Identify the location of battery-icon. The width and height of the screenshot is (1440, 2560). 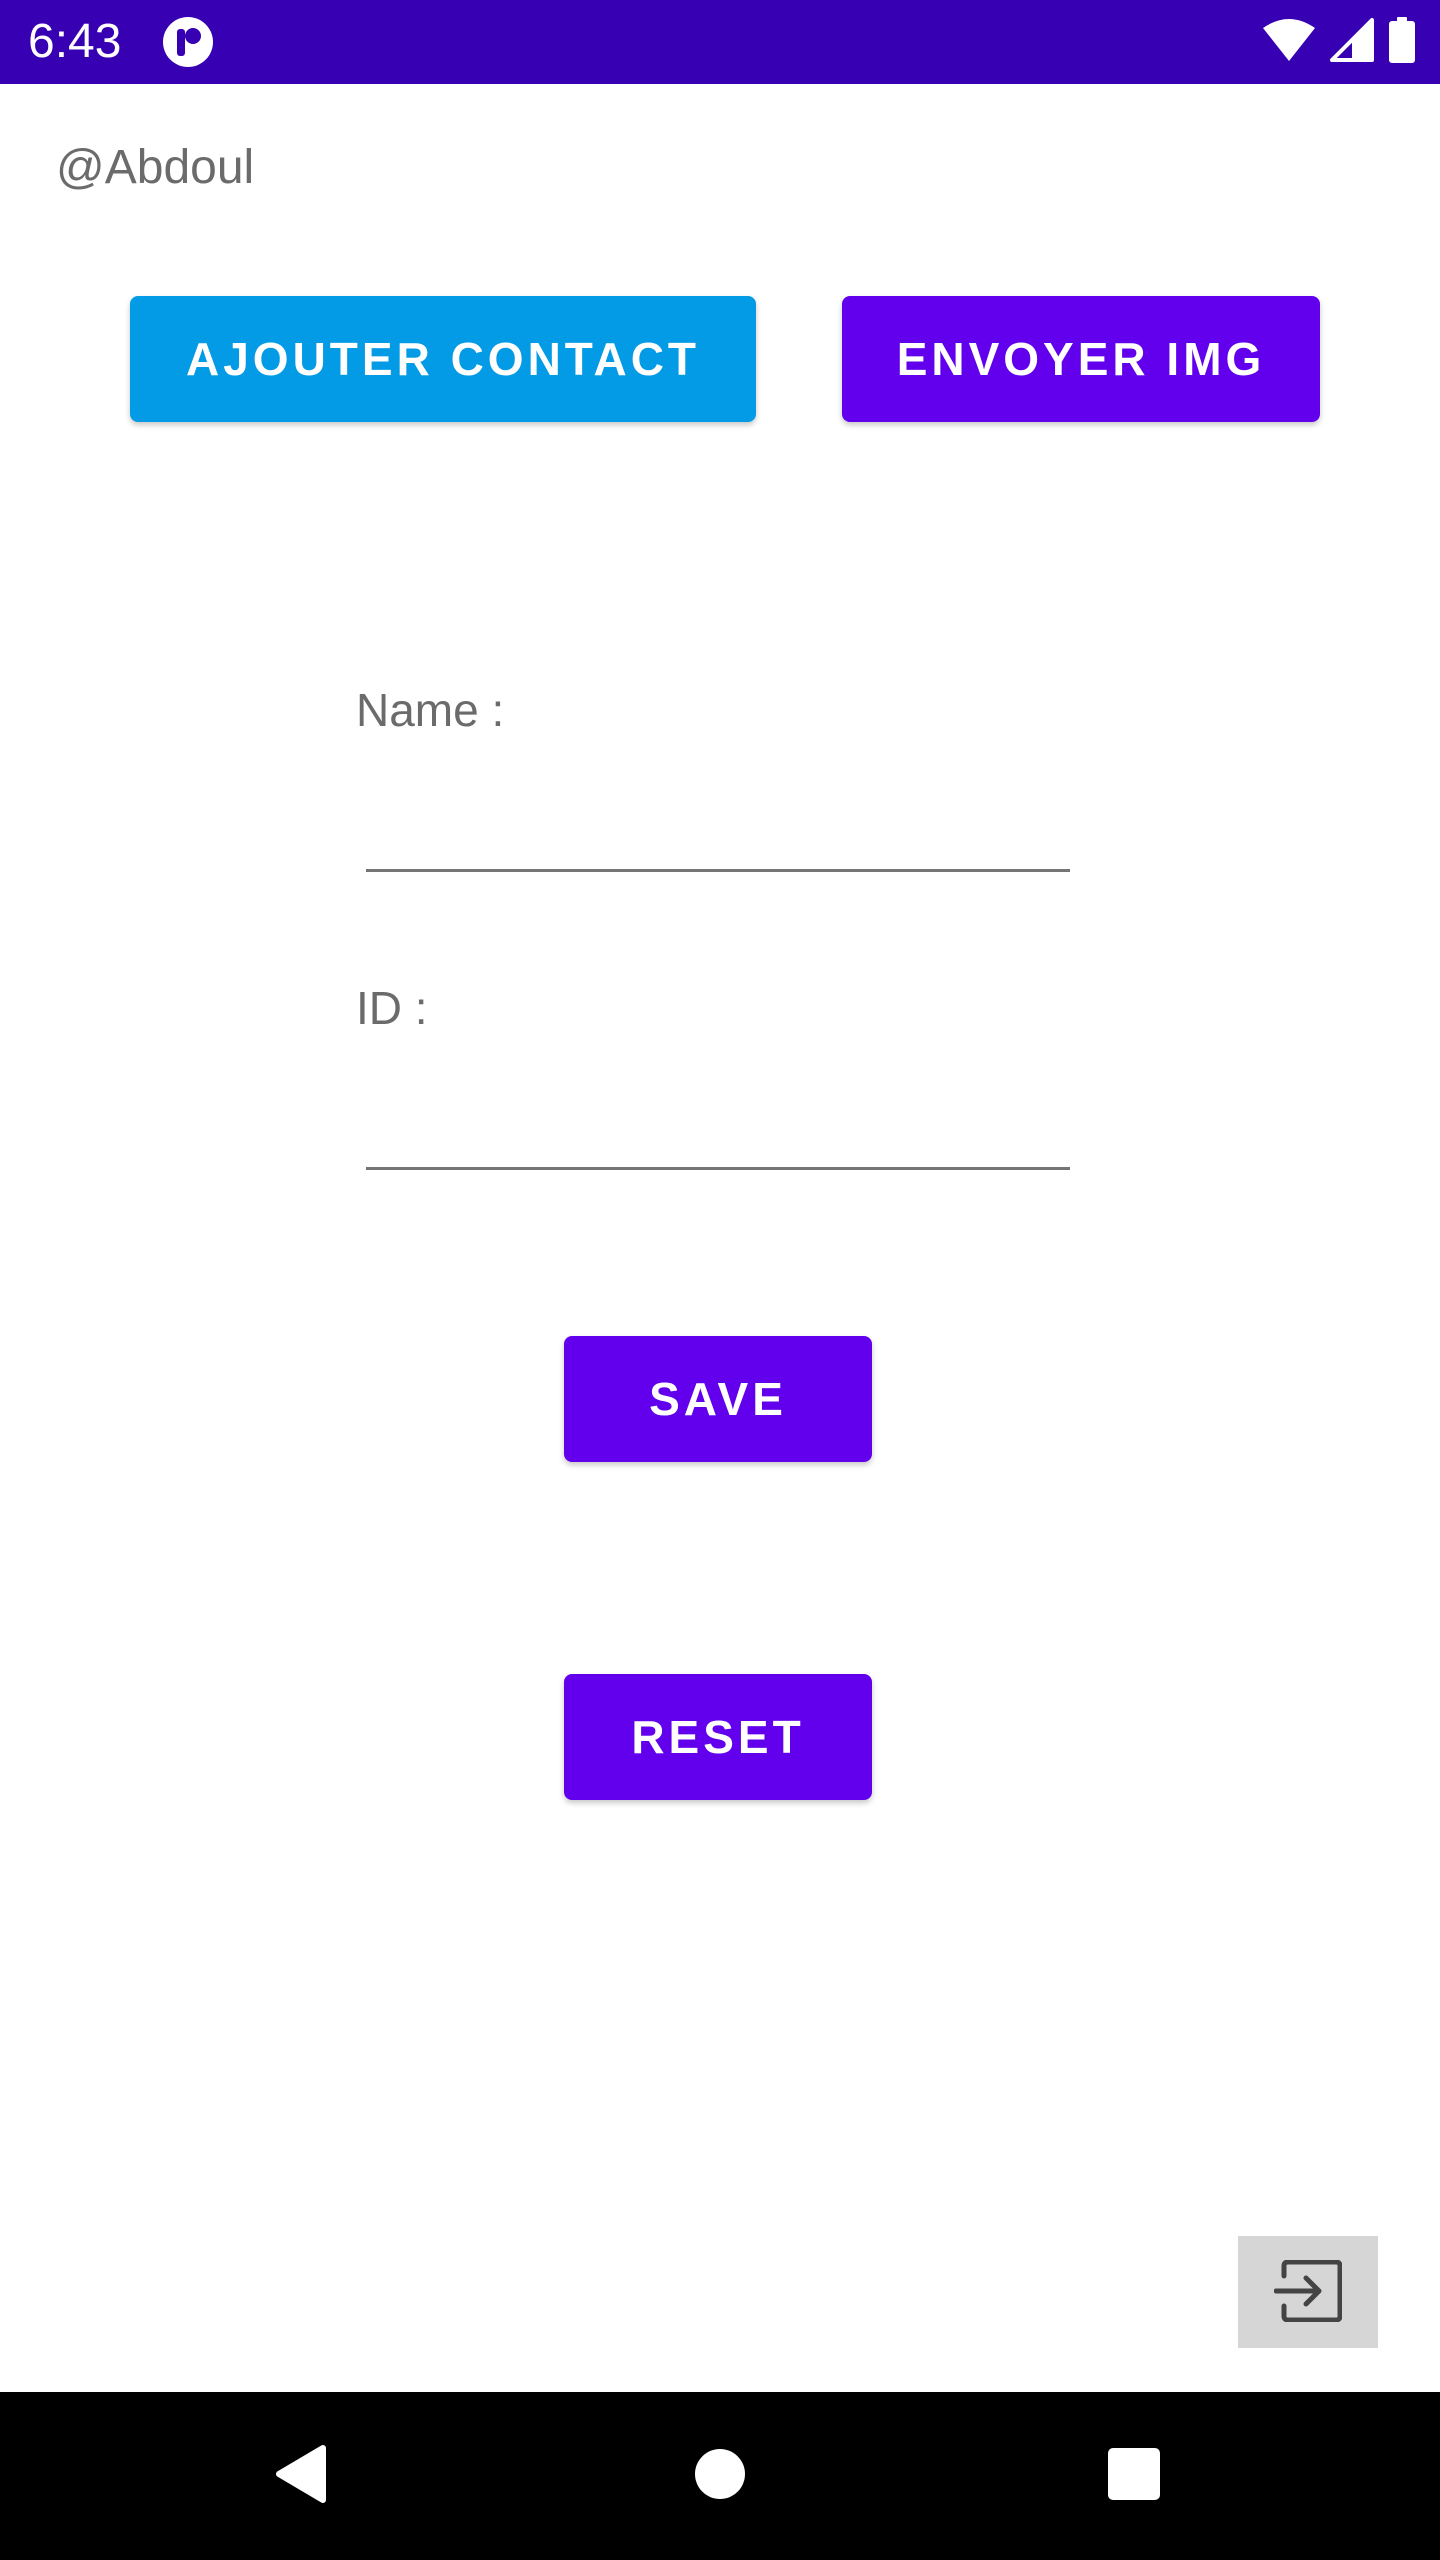
(1402, 42).